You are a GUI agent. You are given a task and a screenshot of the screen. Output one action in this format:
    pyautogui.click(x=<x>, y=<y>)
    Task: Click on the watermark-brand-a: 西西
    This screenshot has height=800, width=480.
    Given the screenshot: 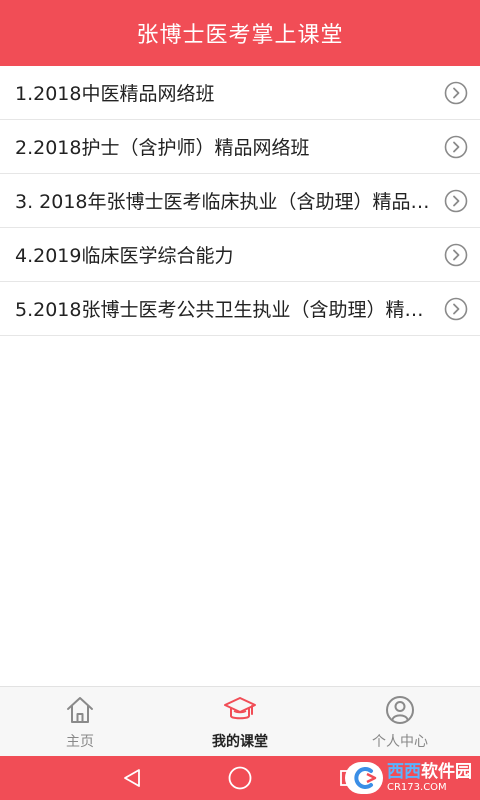 What is the action you would take?
    pyautogui.click(x=404, y=771)
    